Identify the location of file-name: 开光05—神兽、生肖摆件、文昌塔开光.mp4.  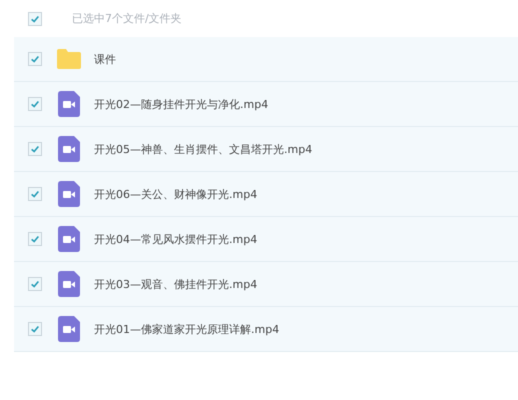
(203, 149).